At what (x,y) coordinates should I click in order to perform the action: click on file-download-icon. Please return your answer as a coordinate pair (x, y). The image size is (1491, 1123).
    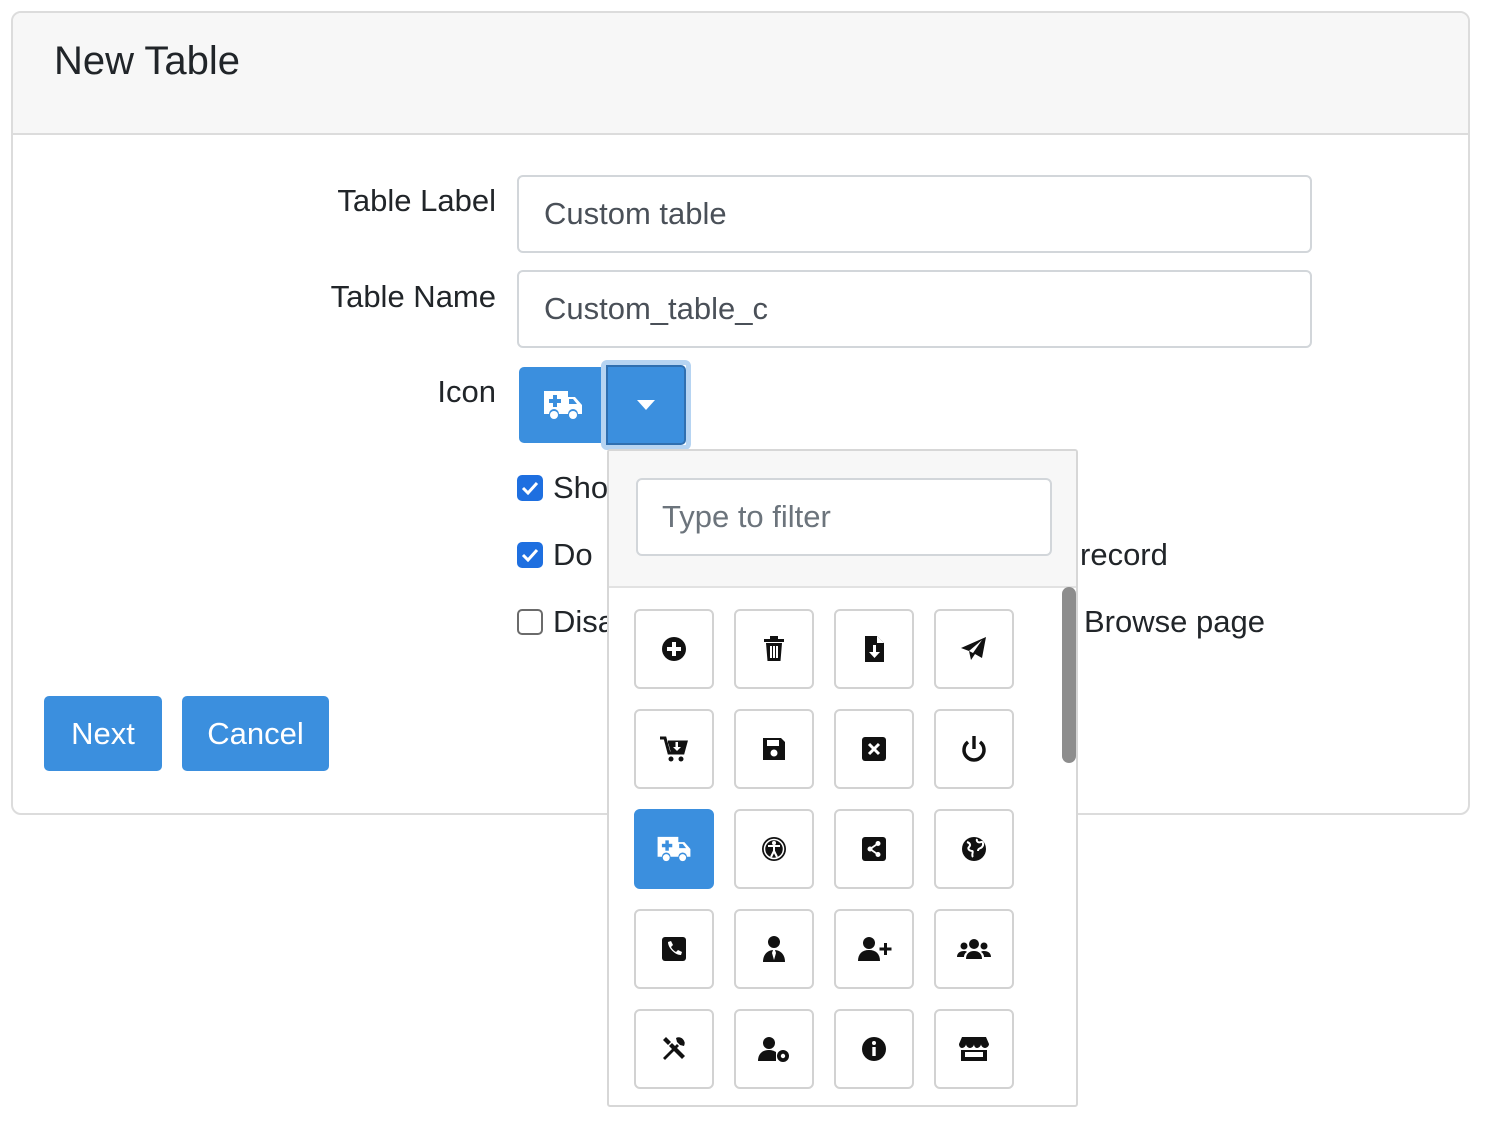
    Looking at the image, I should click on (874, 649).